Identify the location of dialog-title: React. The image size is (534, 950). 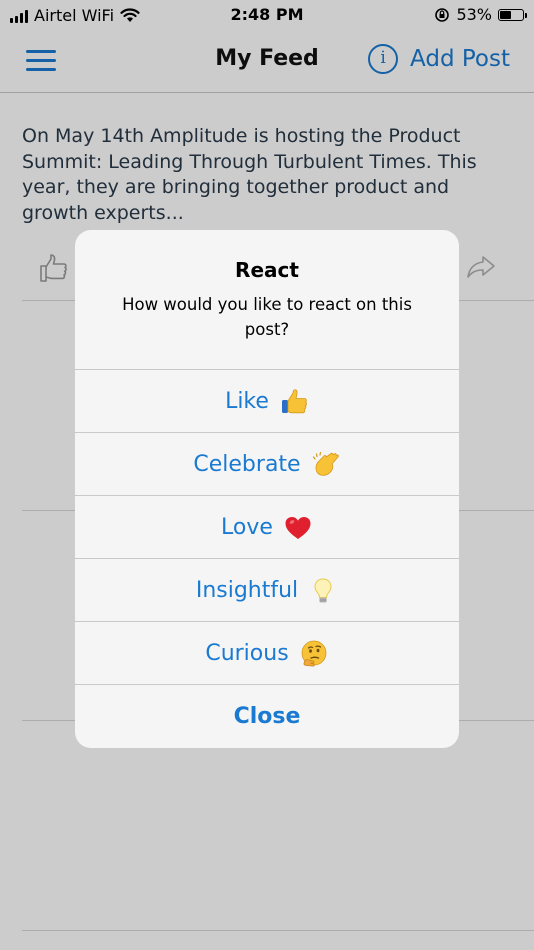
(267, 270).